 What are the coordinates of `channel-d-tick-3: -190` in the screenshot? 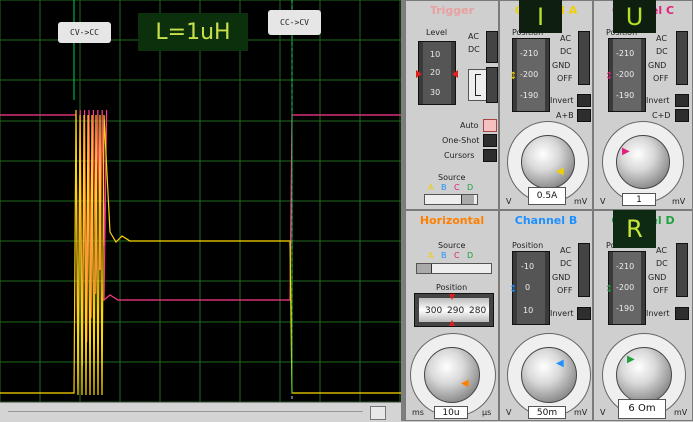 It's located at (625, 308).